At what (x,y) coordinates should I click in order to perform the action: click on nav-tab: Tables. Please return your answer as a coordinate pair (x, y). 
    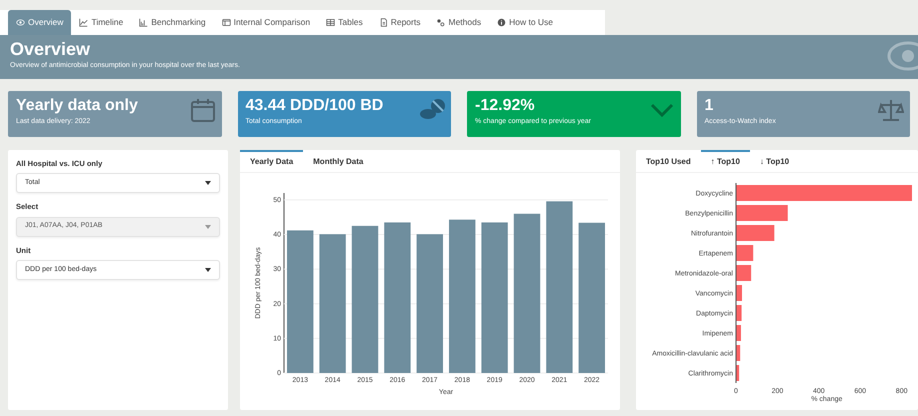
    Looking at the image, I should click on (344, 22).